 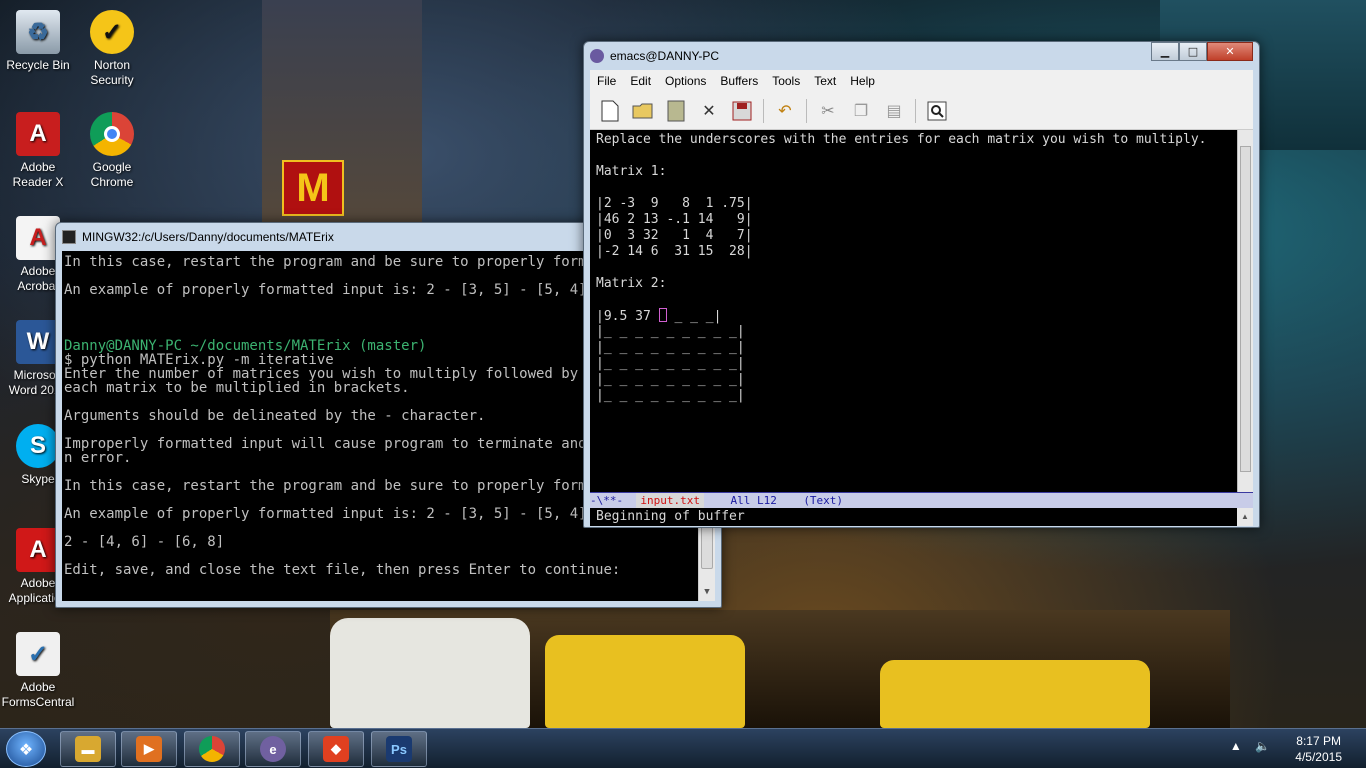 What do you see at coordinates (937, 111) in the screenshot?
I see `search-icon` at bounding box center [937, 111].